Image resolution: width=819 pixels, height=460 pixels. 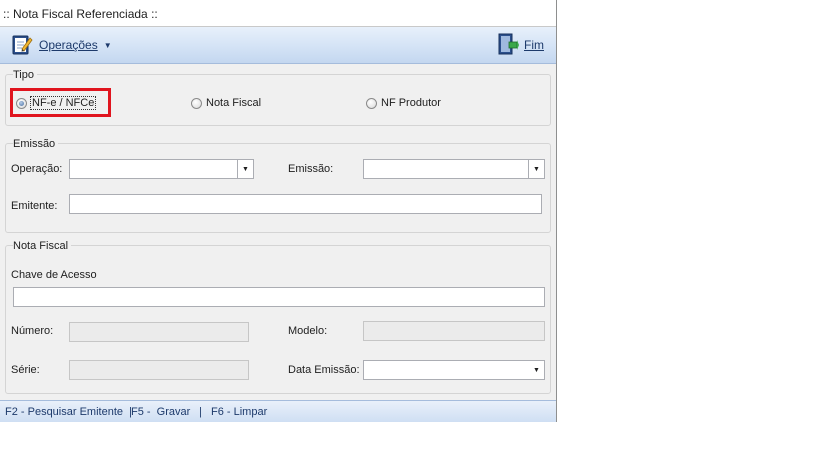 What do you see at coordinates (36, 144) in the screenshot?
I see `emissao-group-title: Emissão` at bounding box center [36, 144].